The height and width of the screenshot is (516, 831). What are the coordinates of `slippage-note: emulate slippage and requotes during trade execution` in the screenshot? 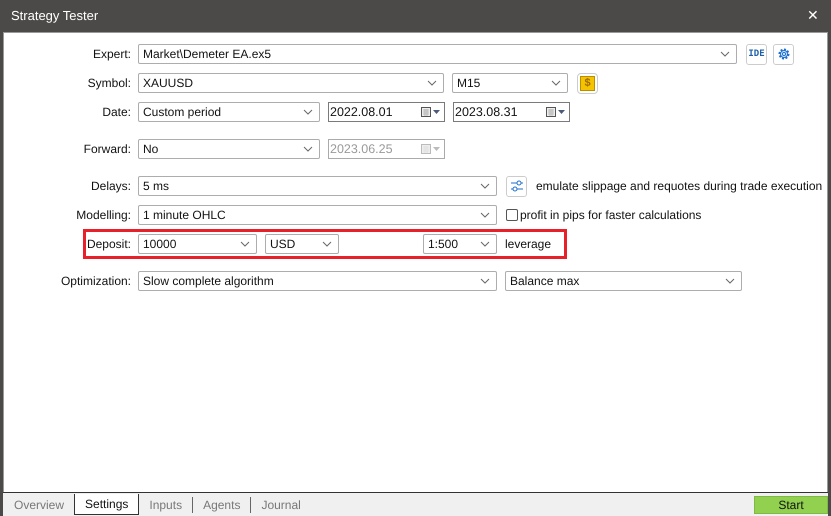 It's located at (679, 186).